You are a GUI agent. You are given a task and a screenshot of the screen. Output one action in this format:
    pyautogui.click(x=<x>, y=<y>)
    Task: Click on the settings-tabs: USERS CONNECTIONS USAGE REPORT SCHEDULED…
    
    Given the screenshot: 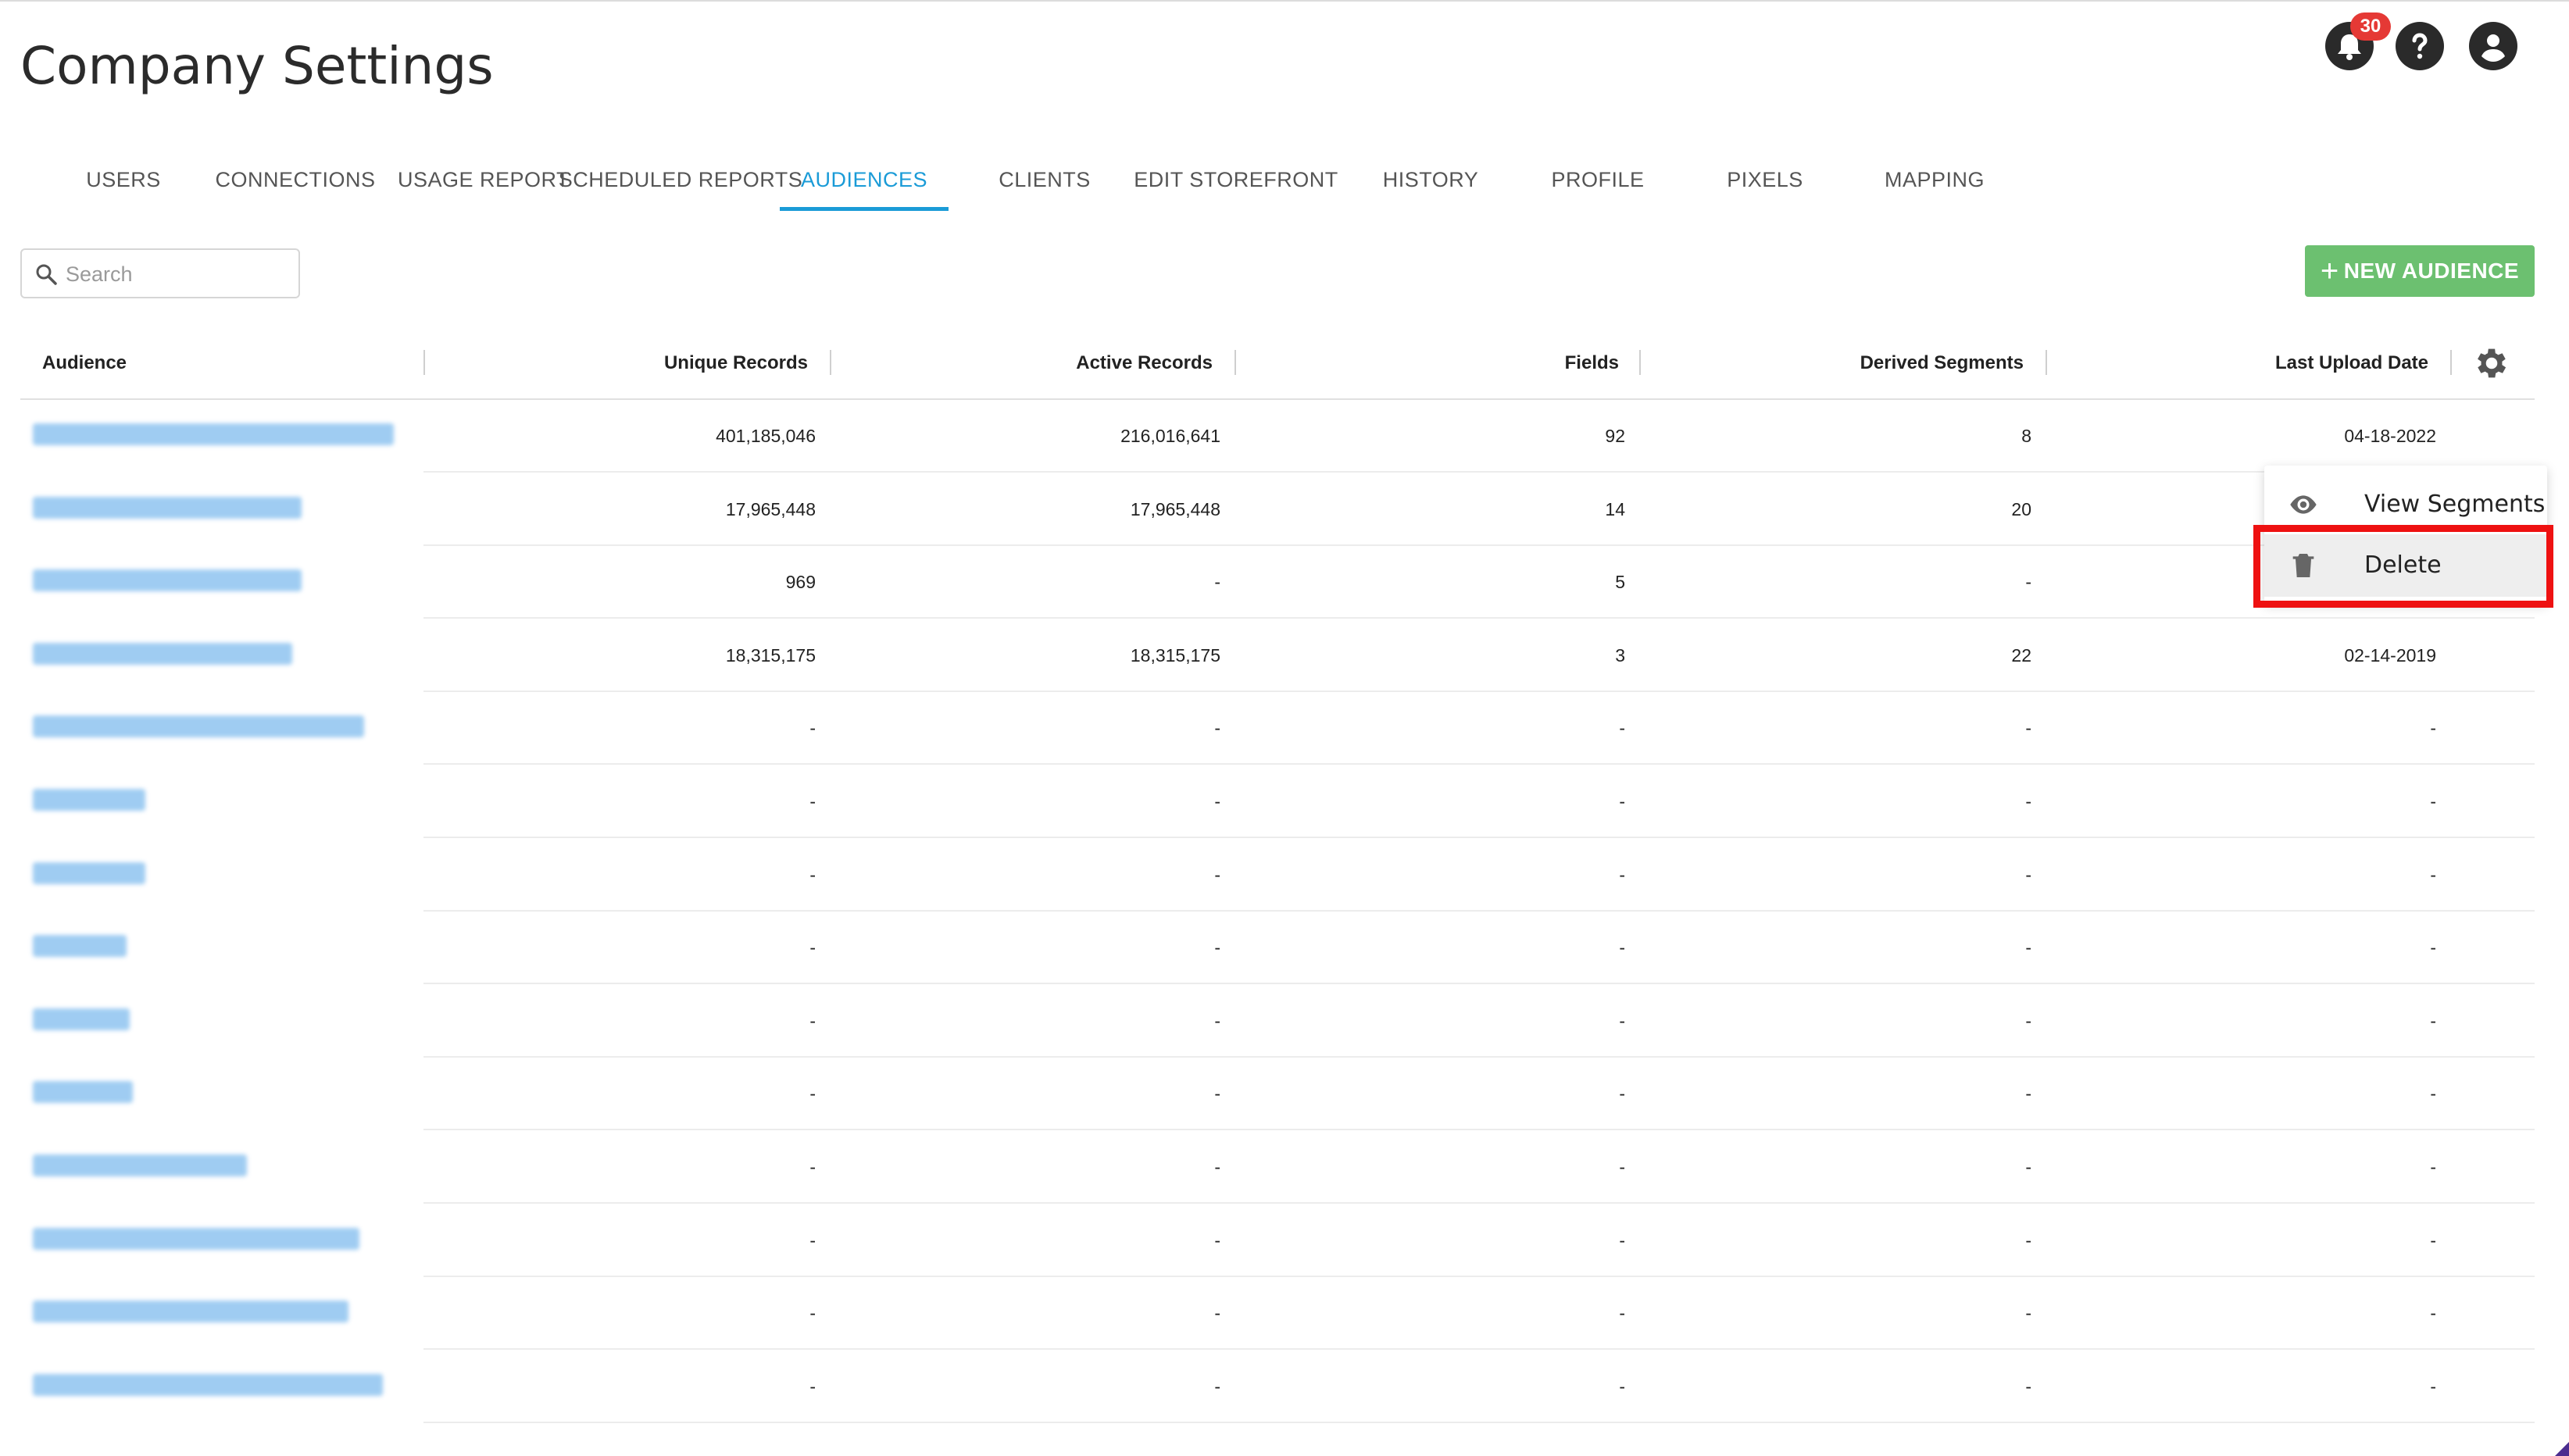 What is the action you would take?
    pyautogui.click(x=1020, y=179)
    